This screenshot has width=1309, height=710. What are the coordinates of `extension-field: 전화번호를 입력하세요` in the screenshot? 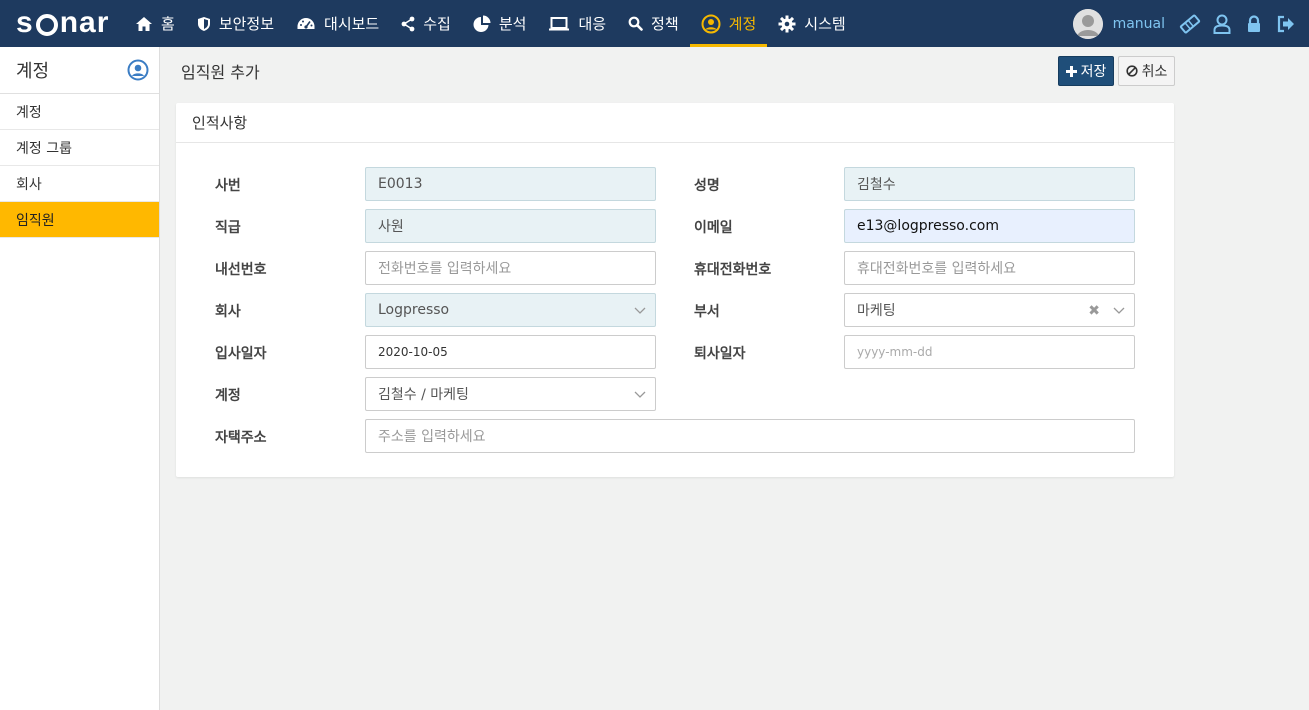 It's located at (510, 268).